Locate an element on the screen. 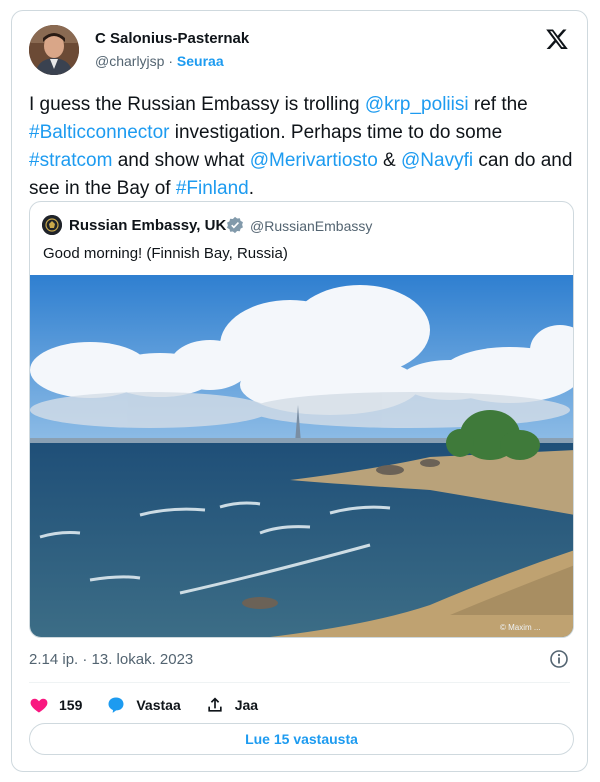  verified-badge-icon is located at coordinates (235, 225).